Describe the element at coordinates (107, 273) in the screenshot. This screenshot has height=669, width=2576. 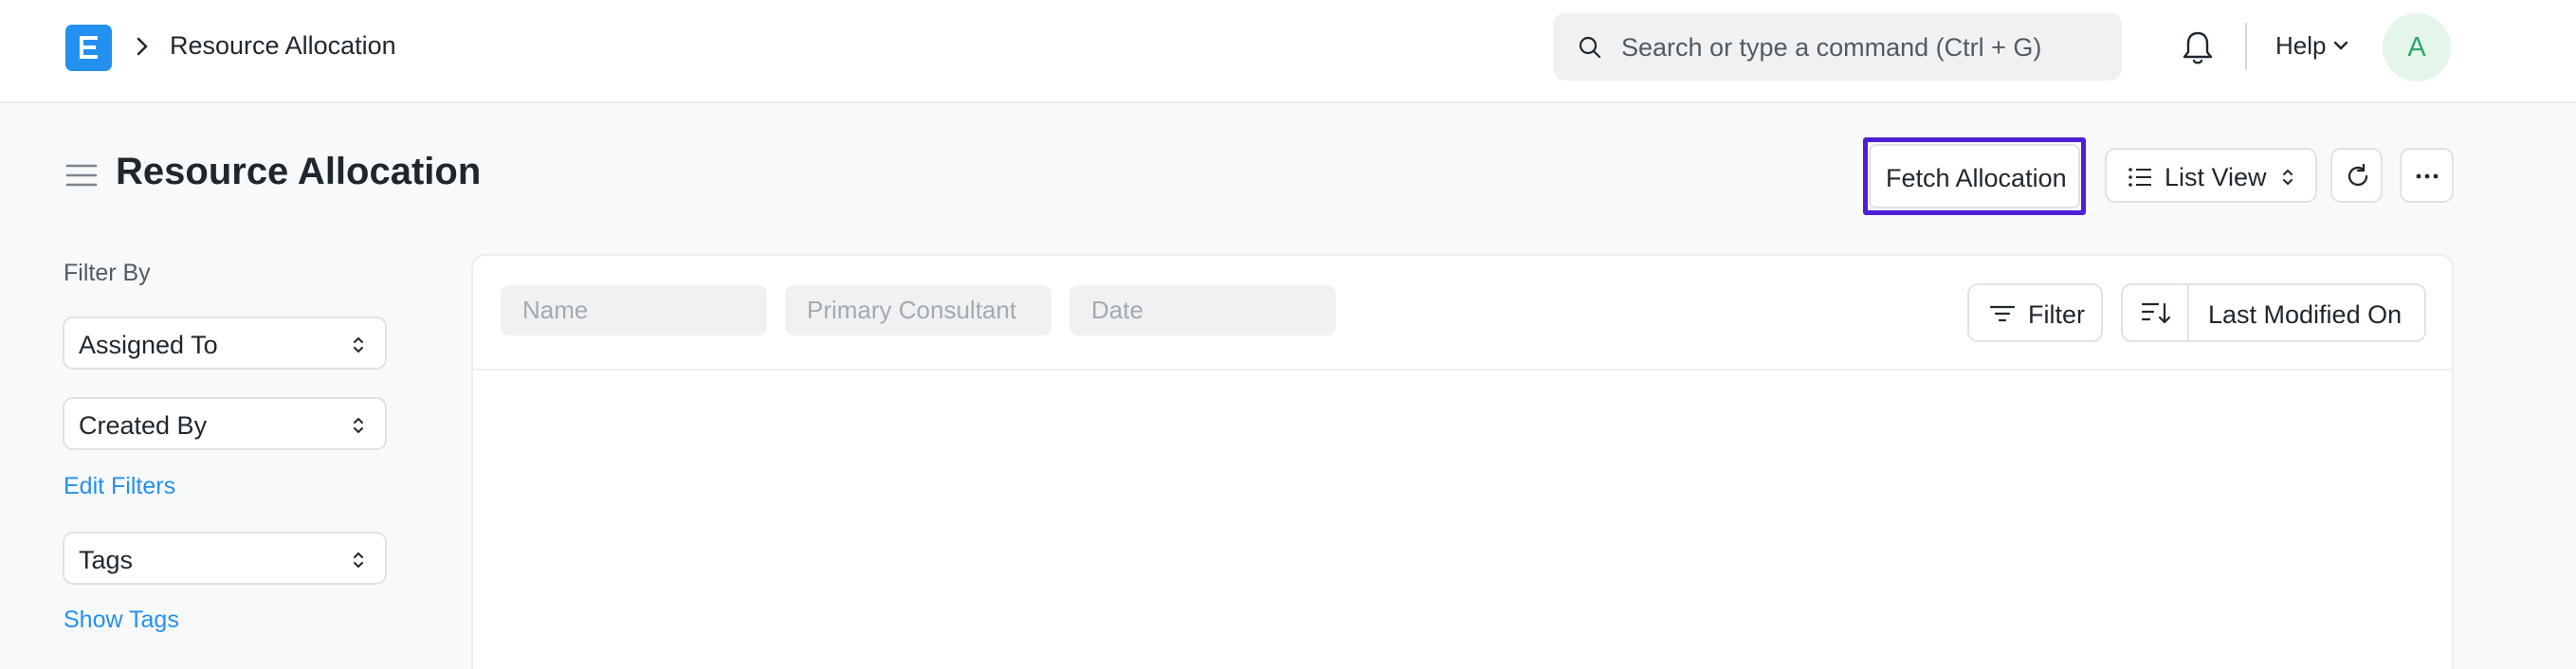
I see `filter-by-heading: Filter By` at that location.